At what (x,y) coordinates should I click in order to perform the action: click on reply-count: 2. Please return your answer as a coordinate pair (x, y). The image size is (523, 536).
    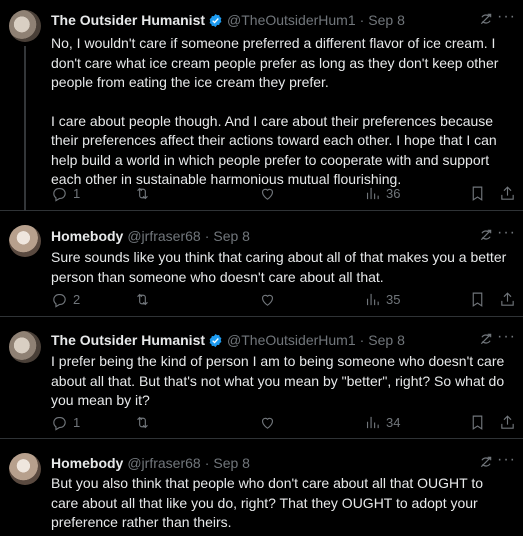
    Looking at the image, I should click on (77, 299).